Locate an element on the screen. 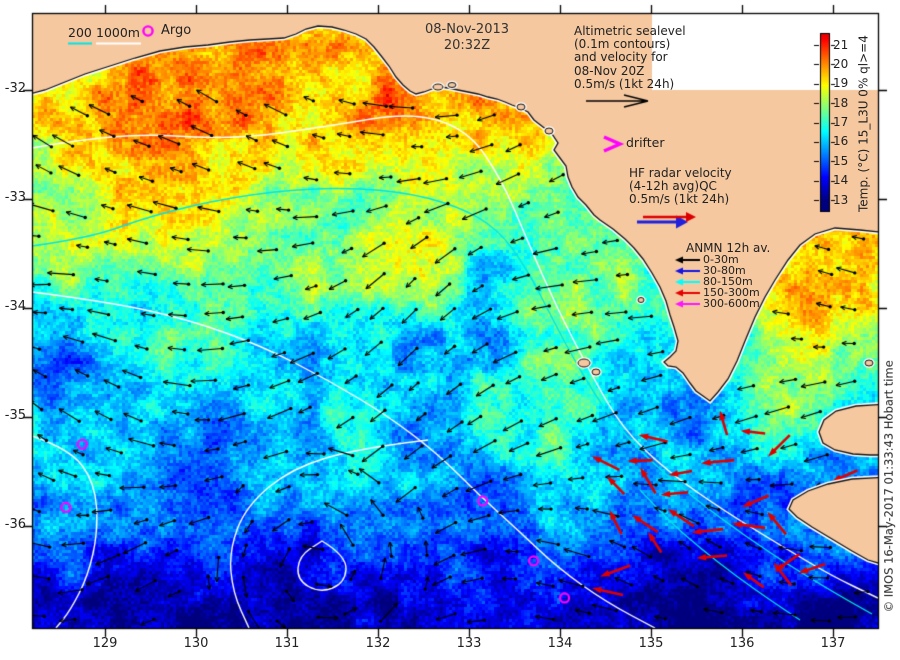 The image size is (900, 660). colorbar-tick-label: 15 is located at coordinates (841, 160).